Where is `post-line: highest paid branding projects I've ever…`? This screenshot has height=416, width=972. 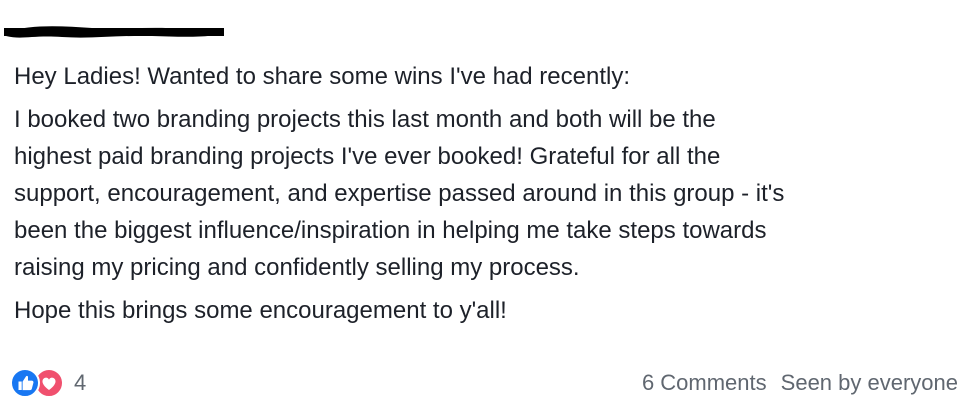 post-line: highest paid branding projects I've ever… is located at coordinates (367, 156).